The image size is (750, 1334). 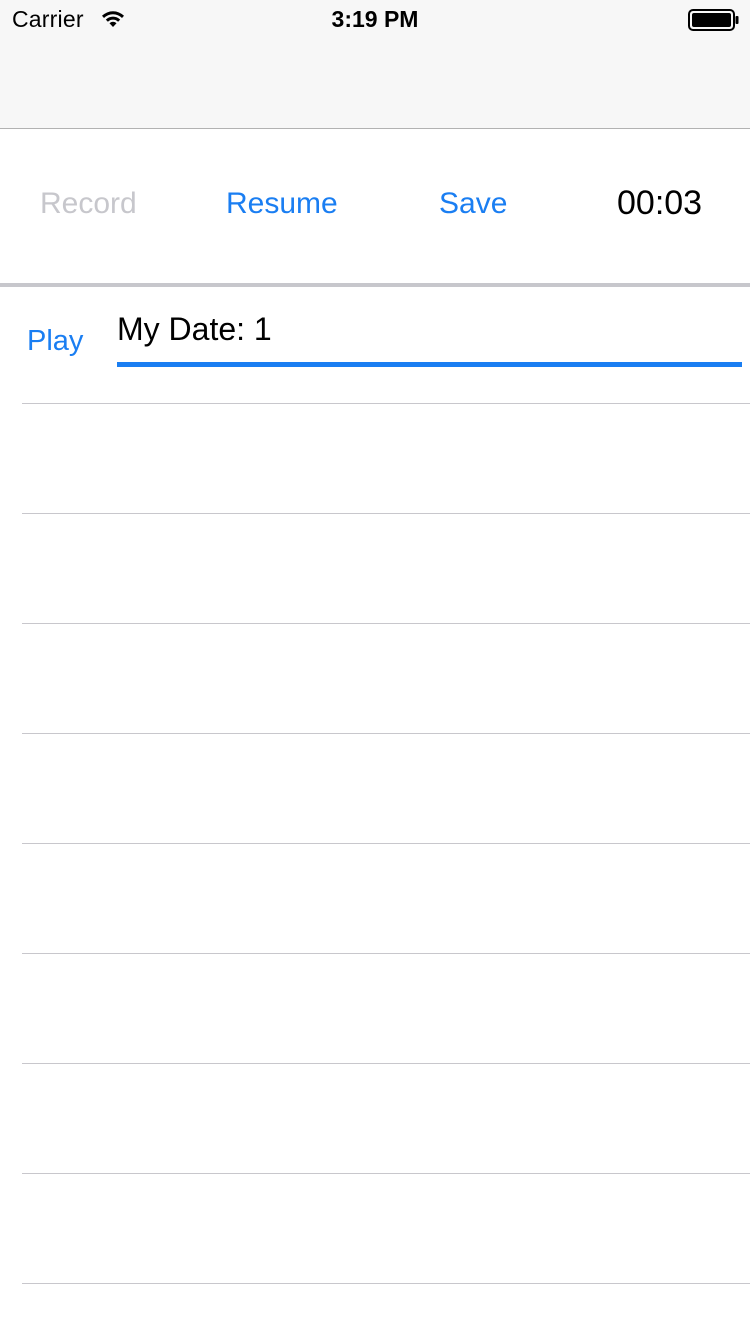 I want to click on play-button: Play, so click(x=55, y=341).